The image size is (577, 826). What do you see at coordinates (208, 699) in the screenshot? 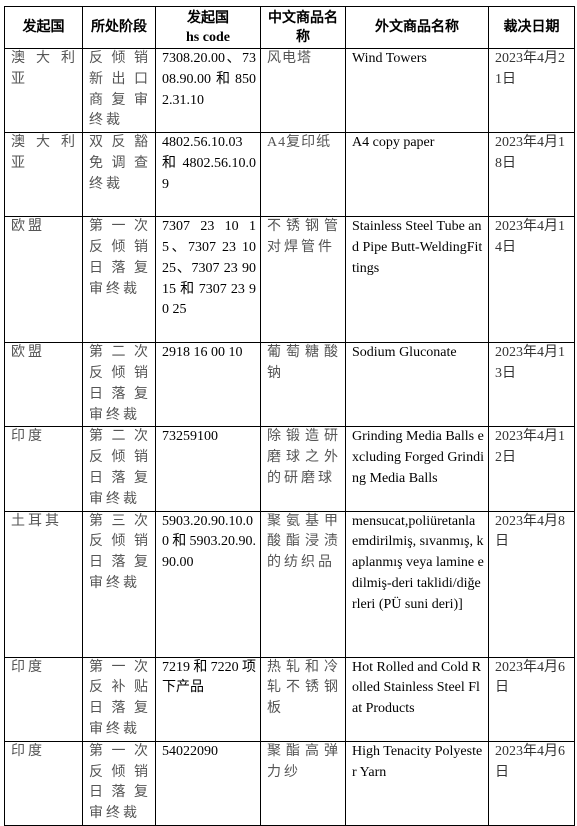
I see `cell-hs-code: 7219和7220项下产品` at bounding box center [208, 699].